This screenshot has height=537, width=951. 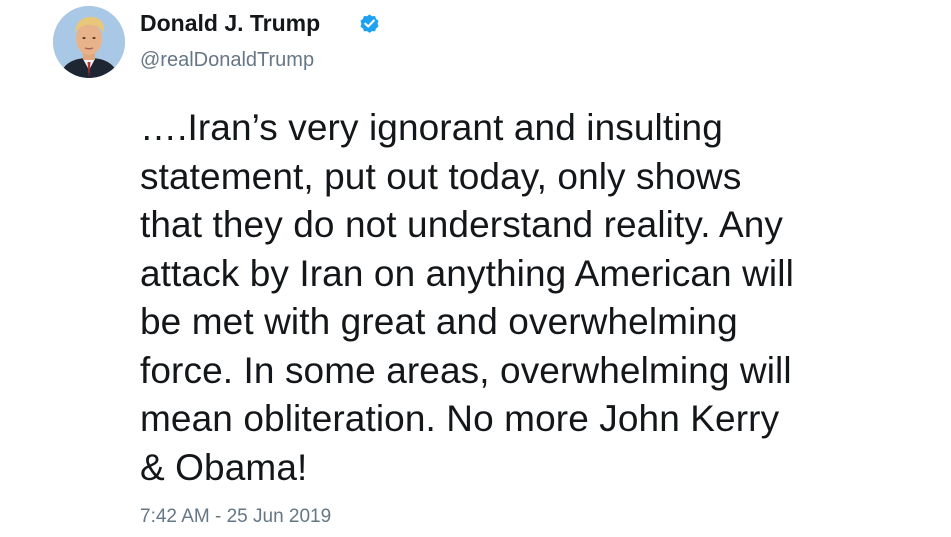 I want to click on avatar, so click(x=89, y=42).